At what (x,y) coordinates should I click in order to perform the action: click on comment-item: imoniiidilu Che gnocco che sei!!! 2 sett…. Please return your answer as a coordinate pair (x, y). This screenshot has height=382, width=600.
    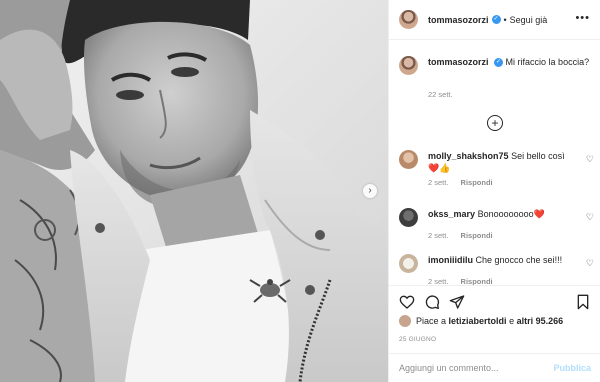
    Looking at the image, I should click on (496, 270).